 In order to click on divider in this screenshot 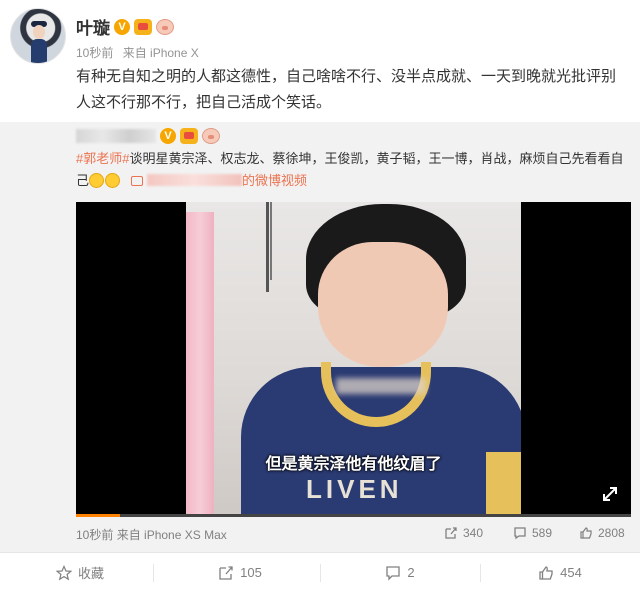, I will do `click(153, 573)`.